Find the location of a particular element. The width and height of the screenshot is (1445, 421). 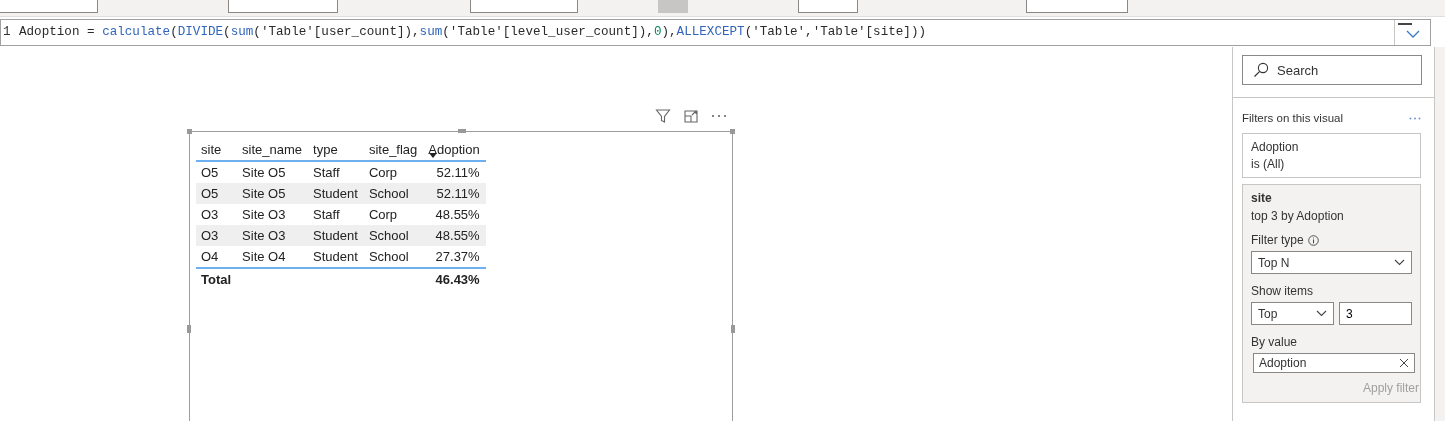

column-header: site_name is located at coordinates (273, 149).